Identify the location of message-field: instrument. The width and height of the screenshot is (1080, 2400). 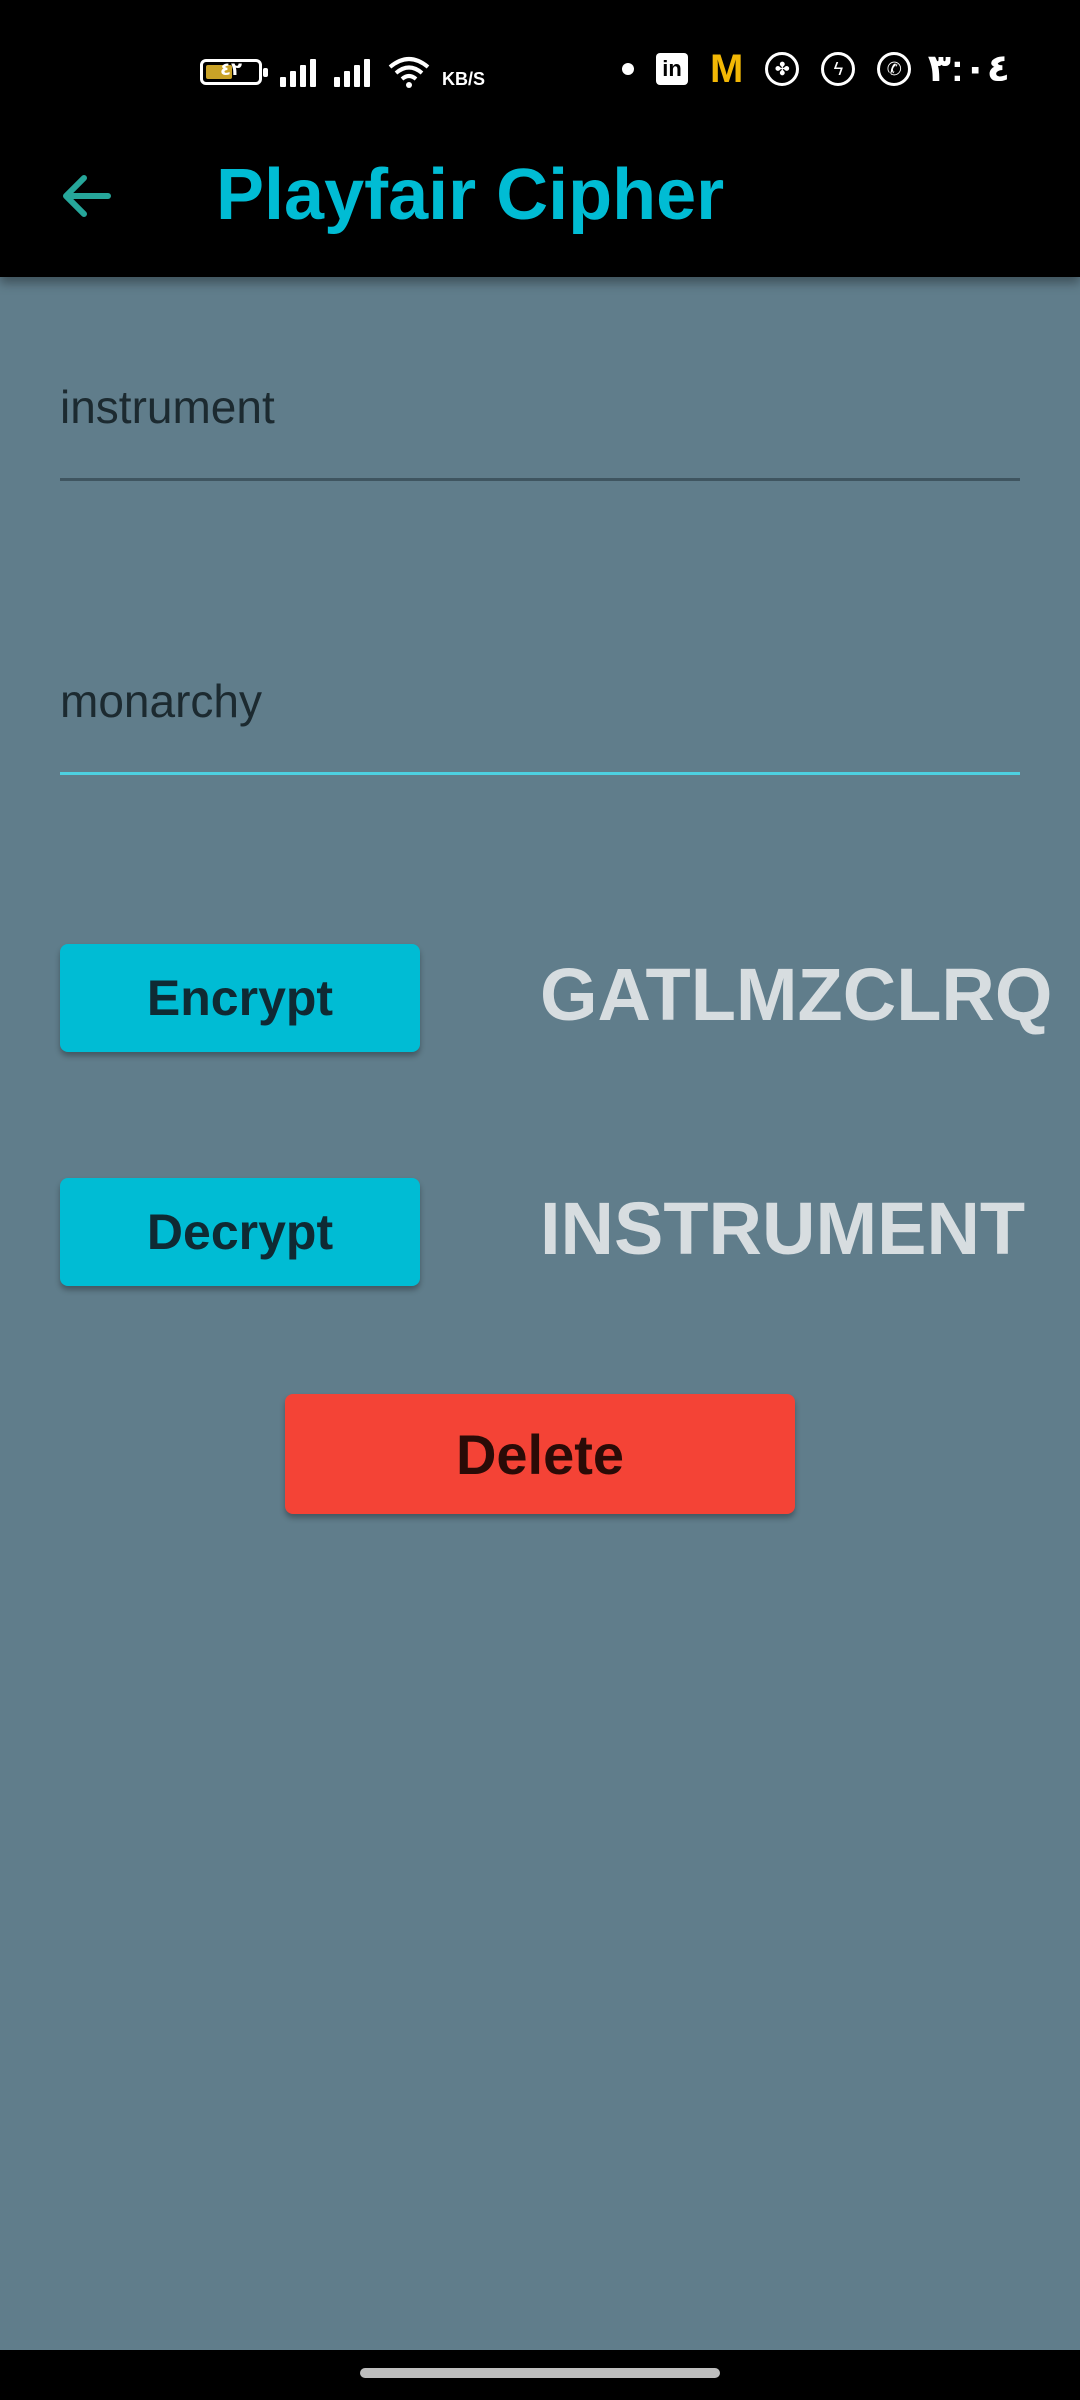
(540, 432).